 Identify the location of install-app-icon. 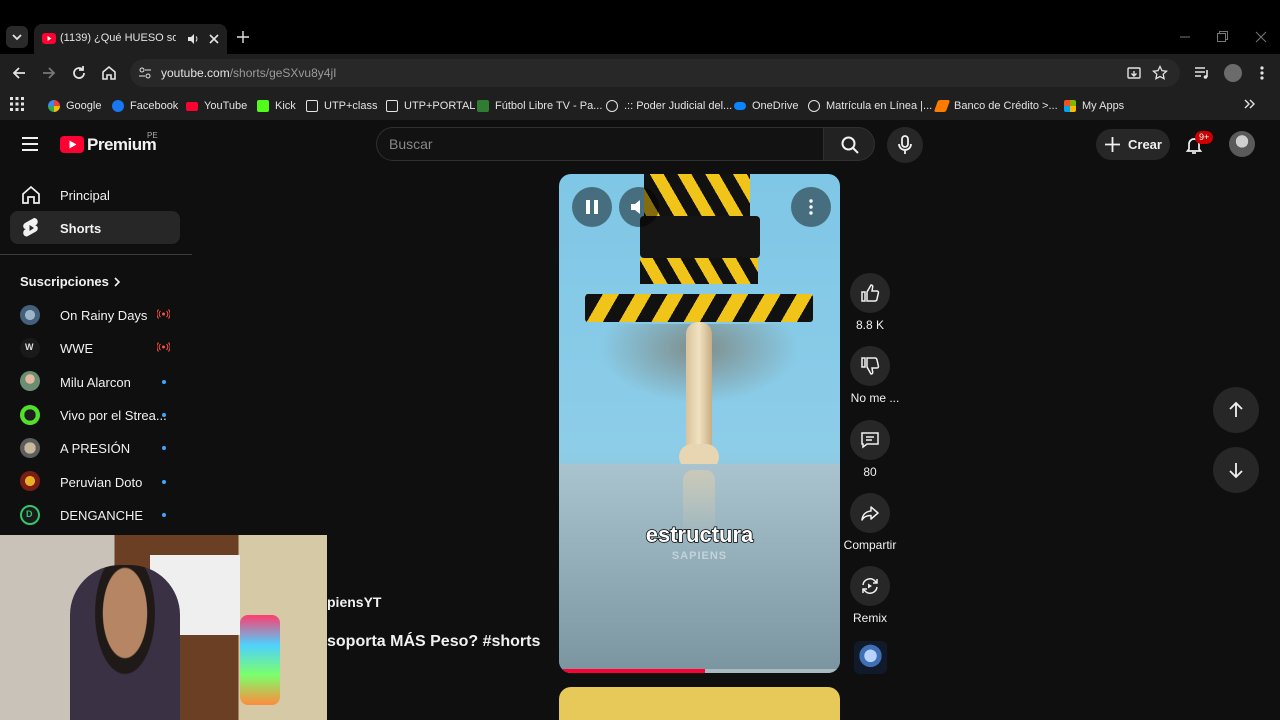
(1134, 73).